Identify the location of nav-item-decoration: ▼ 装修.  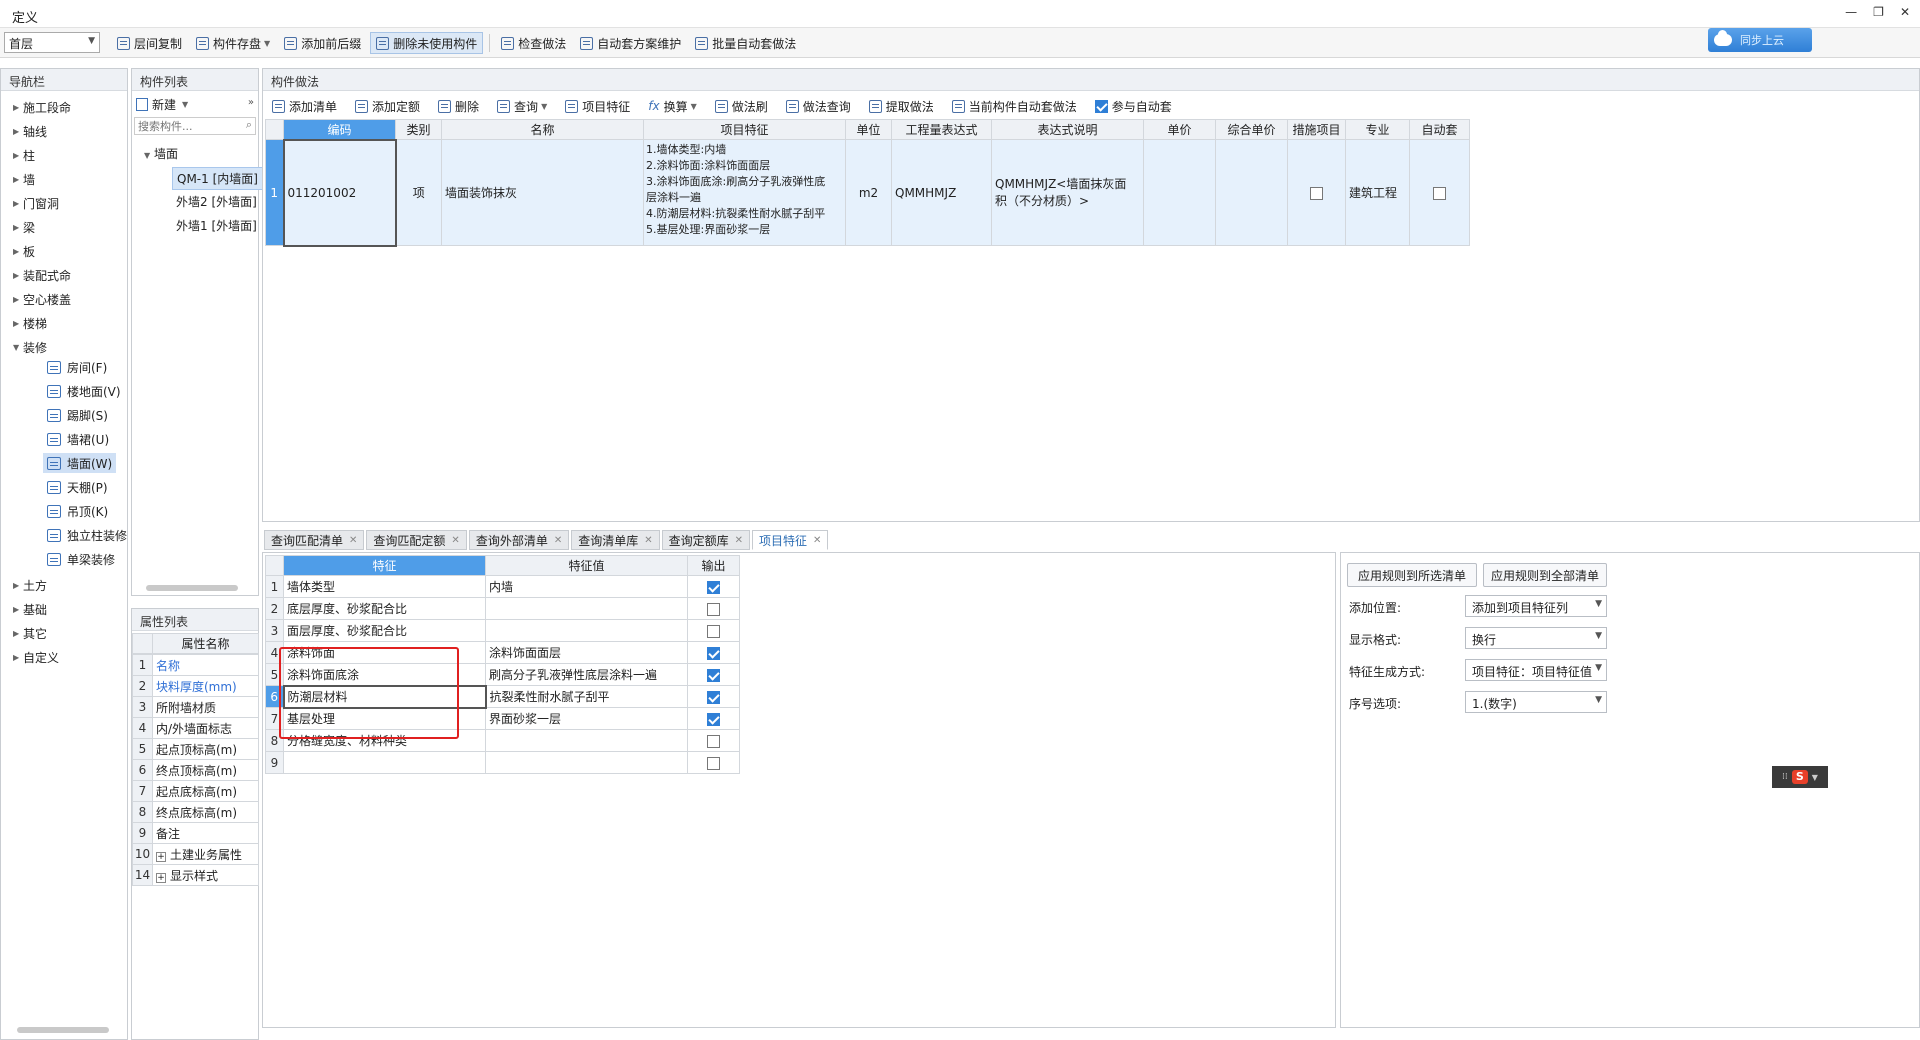
(30, 347).